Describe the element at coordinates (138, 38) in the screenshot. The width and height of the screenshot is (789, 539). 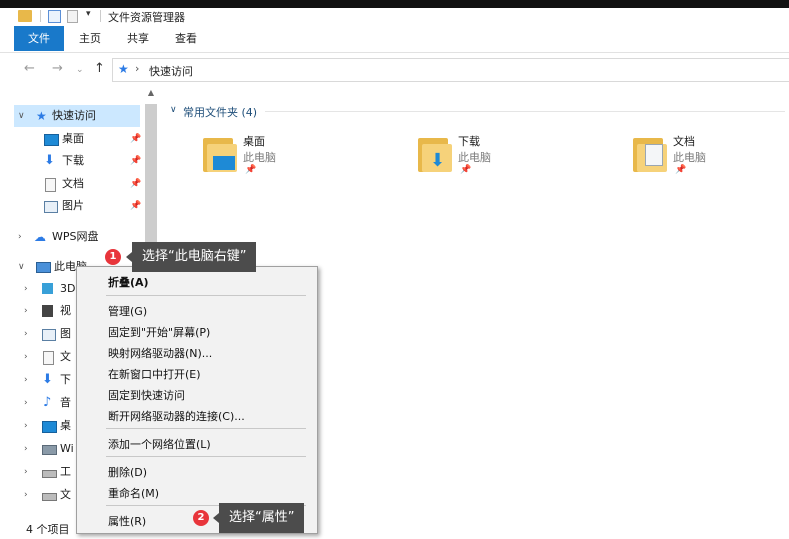
I see `tab-share: 共享` at that location.